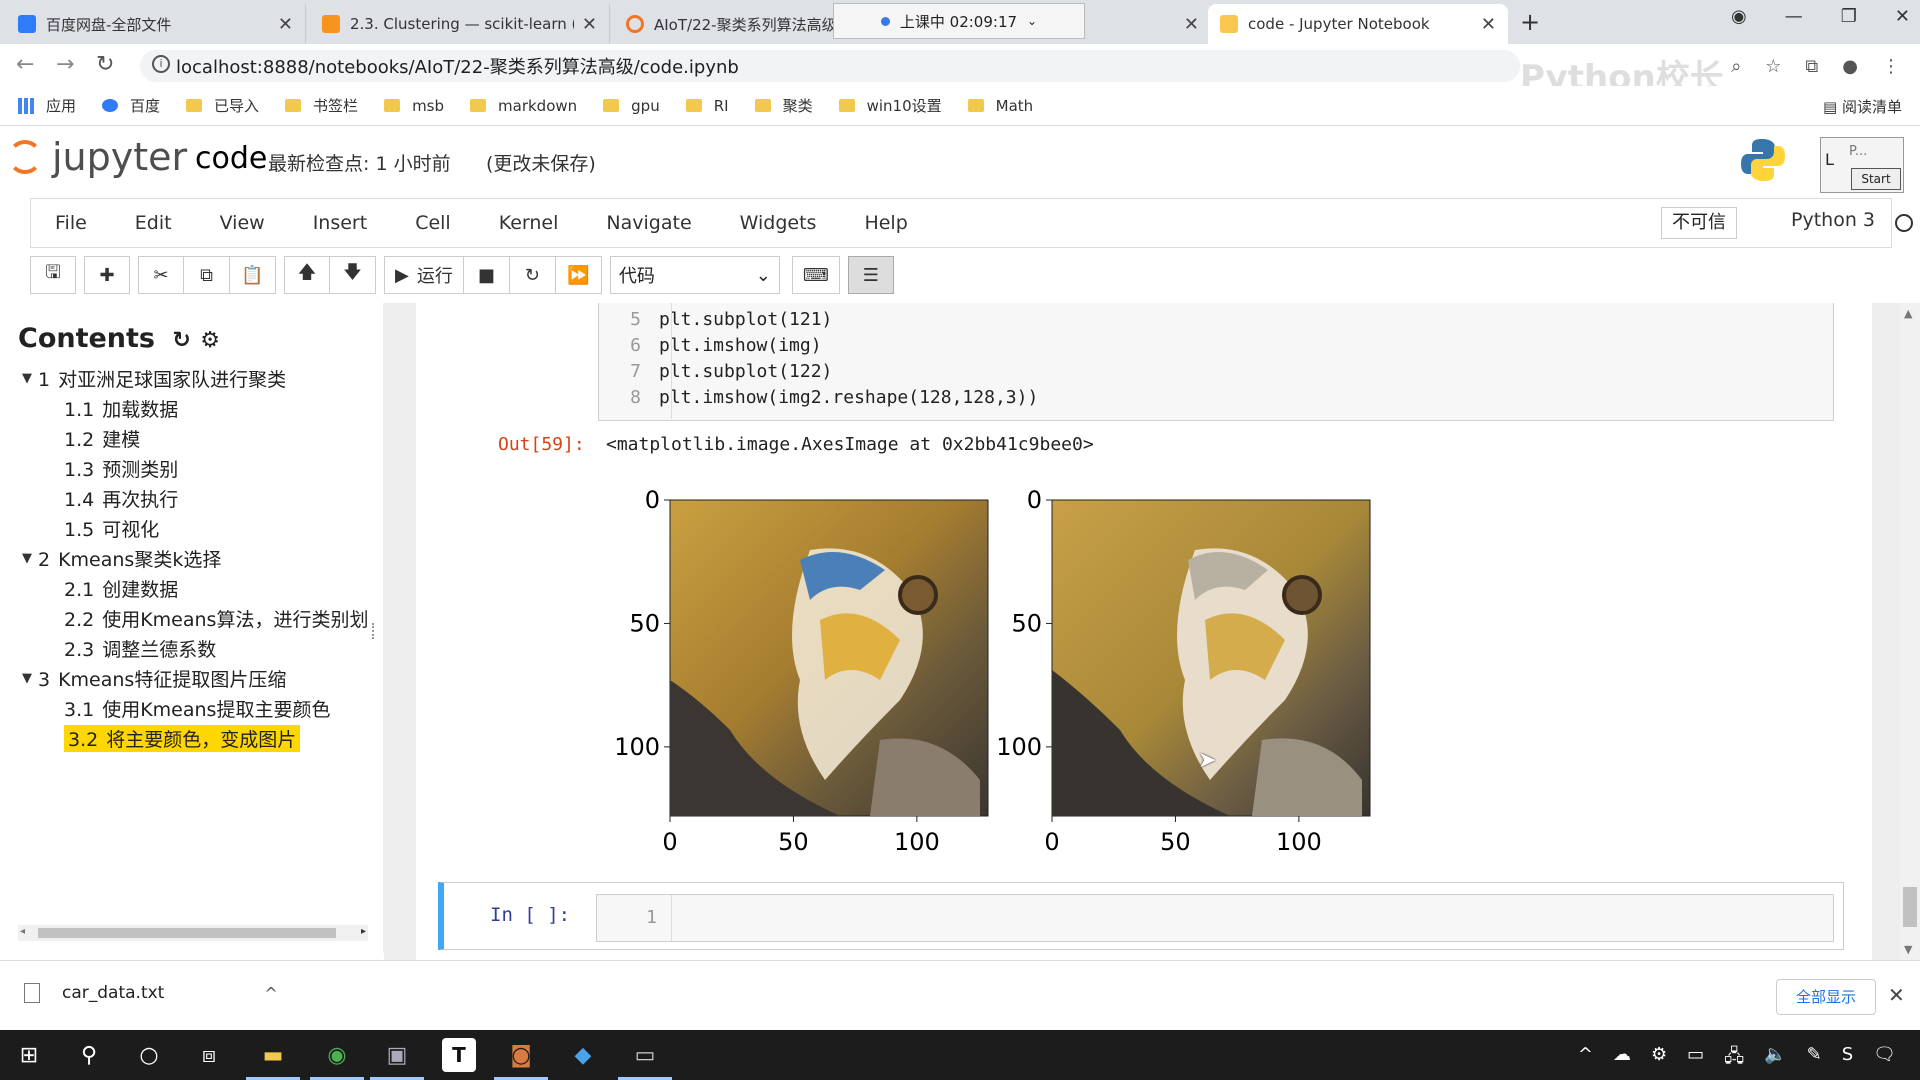 This screenshot has height=1080, width=1920. I want to click on scroll-right-icon: ▸, so click(363, 931).